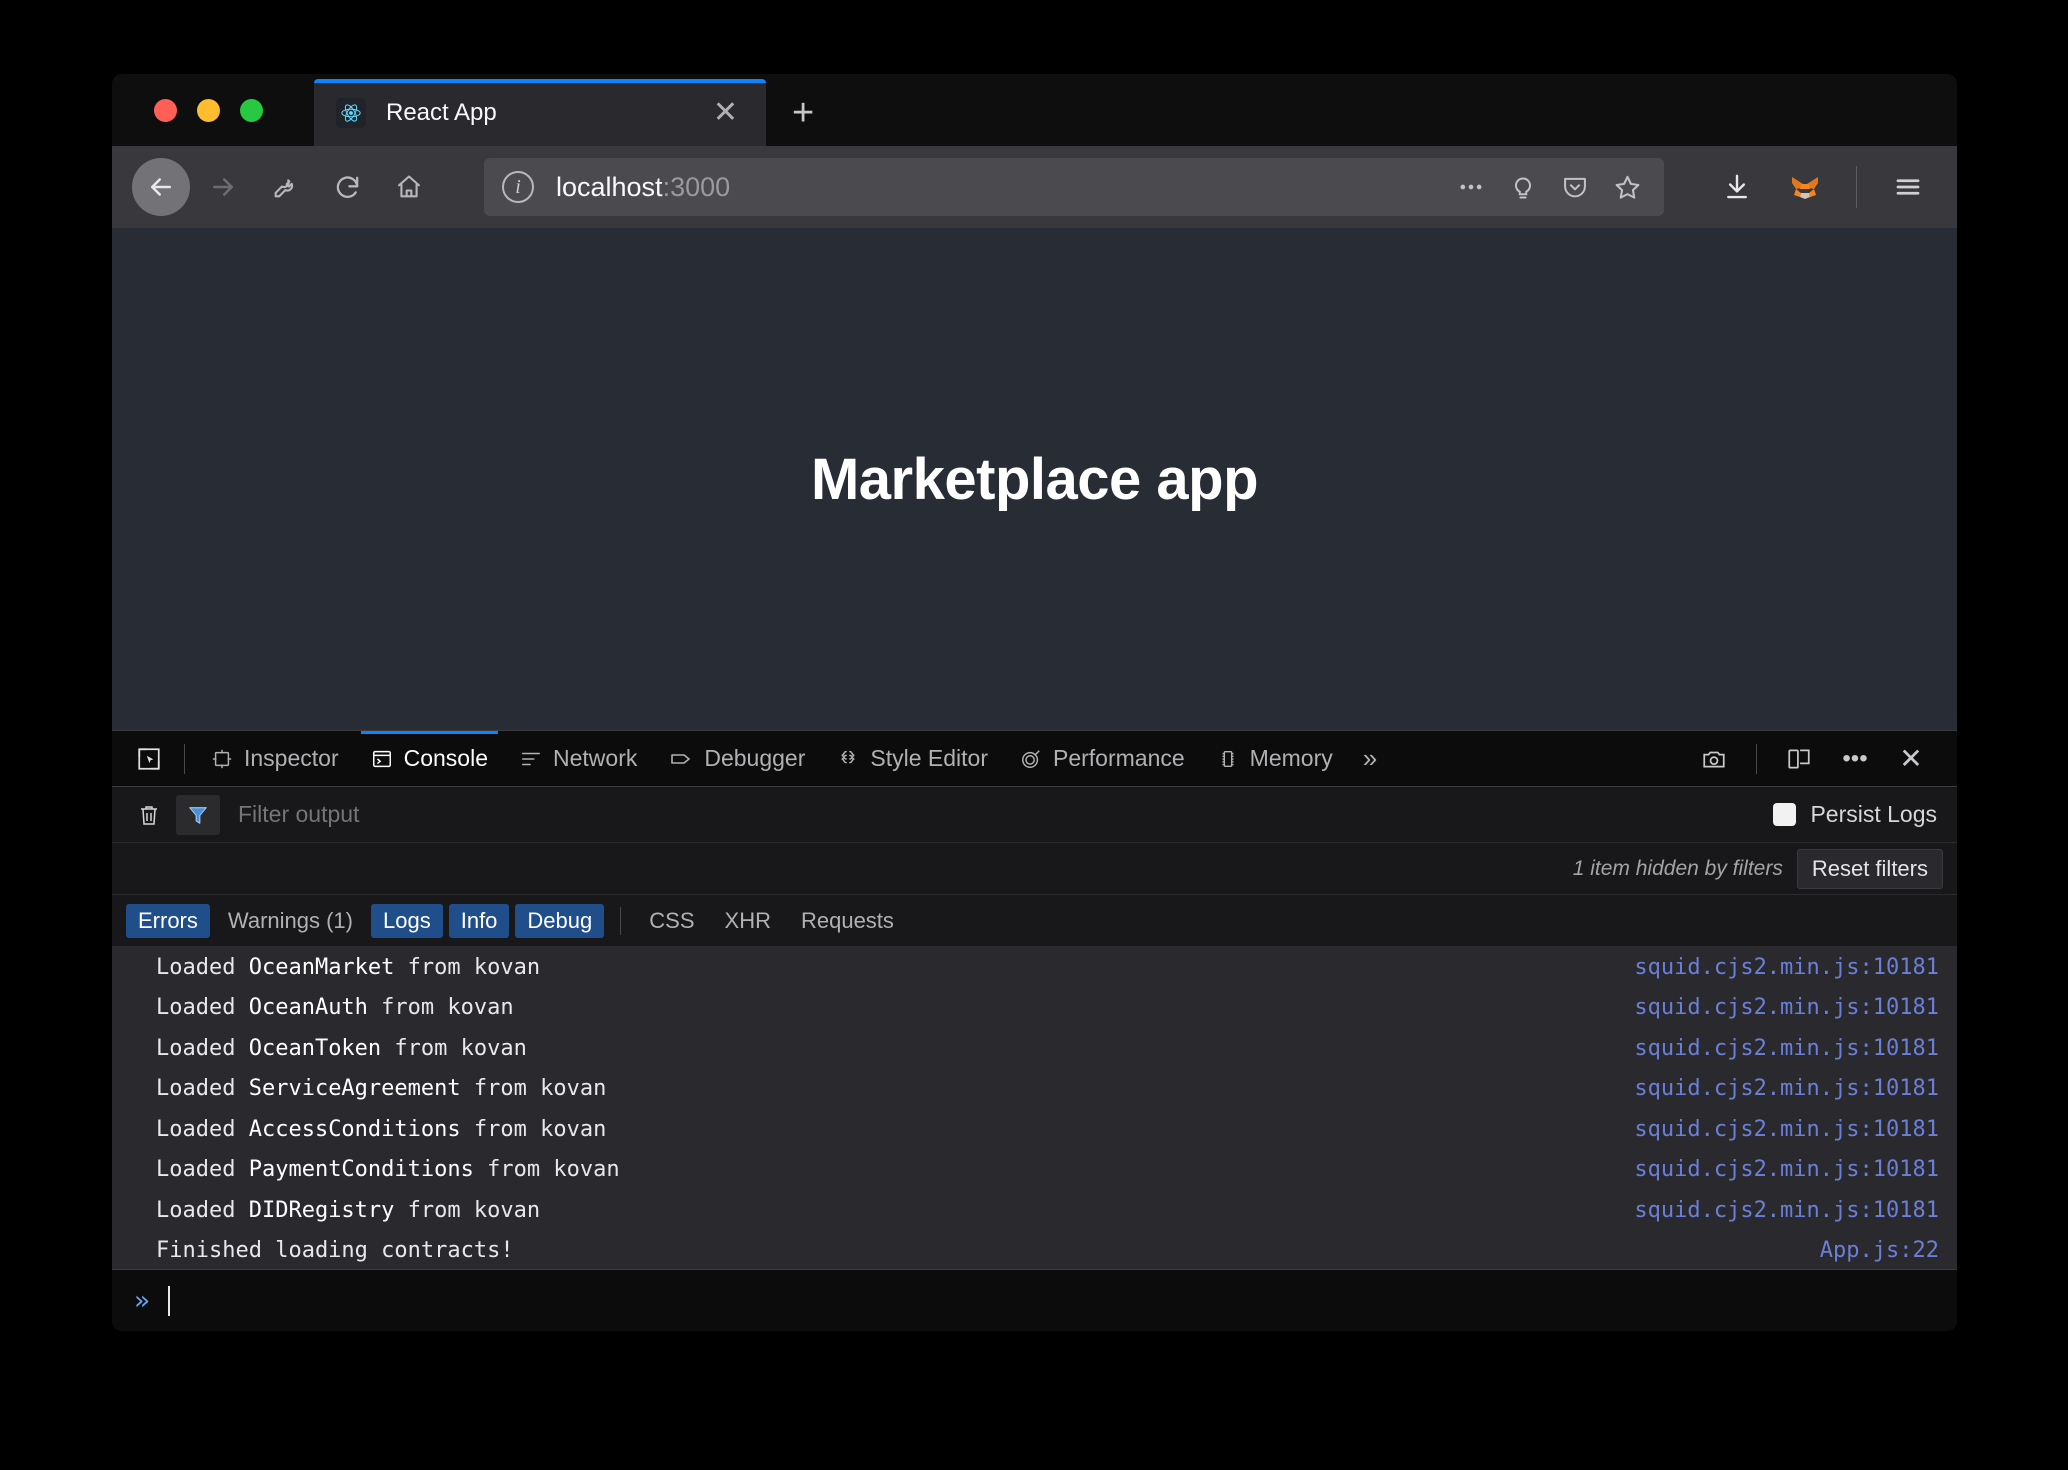  I want to click on react-logo-icon, so click(351, 112).